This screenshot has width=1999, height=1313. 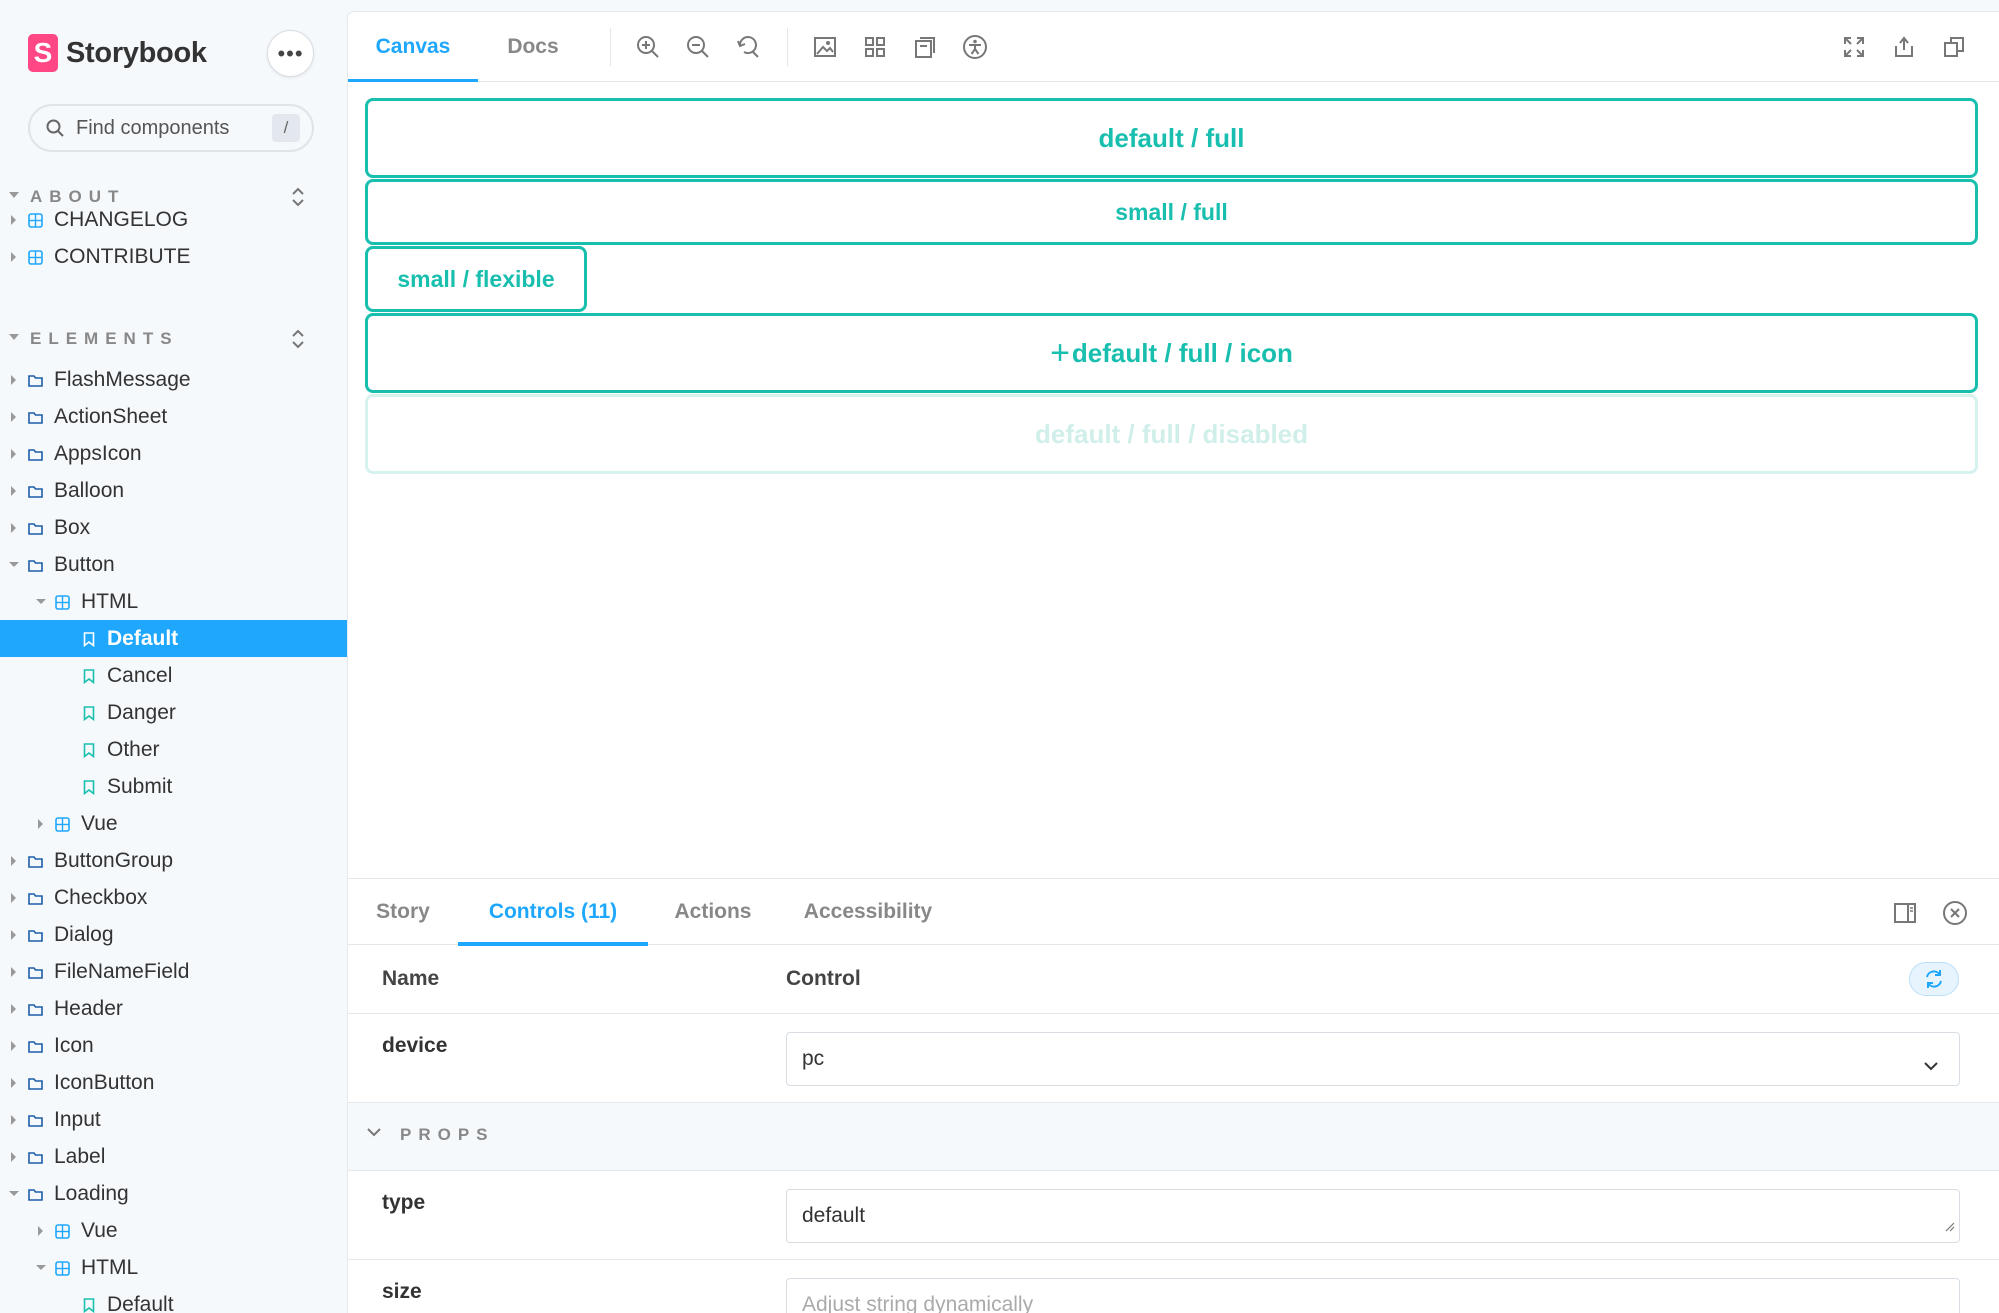 What do you see at coordinates (1905, 913) in the screenshot?
I see `panel-orientation-icon` at bounding box center [1905, 913].